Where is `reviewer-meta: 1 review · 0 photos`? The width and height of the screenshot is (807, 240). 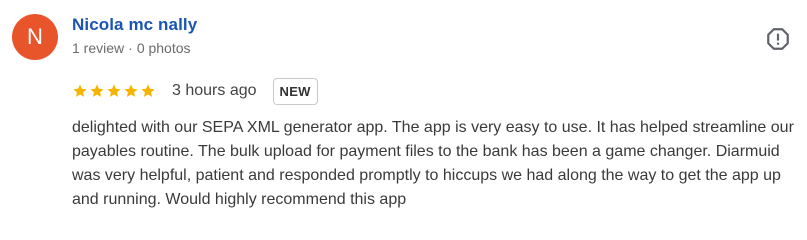
reviewer-meta: 1 review · 0 photos is located at coordinates (131, 48).